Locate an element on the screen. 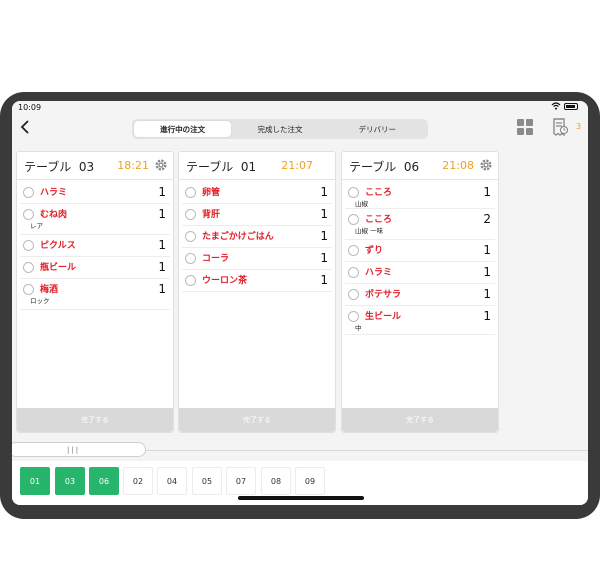  list-item: 梅酒 ロック 1 is located at coordinates (95, 294).